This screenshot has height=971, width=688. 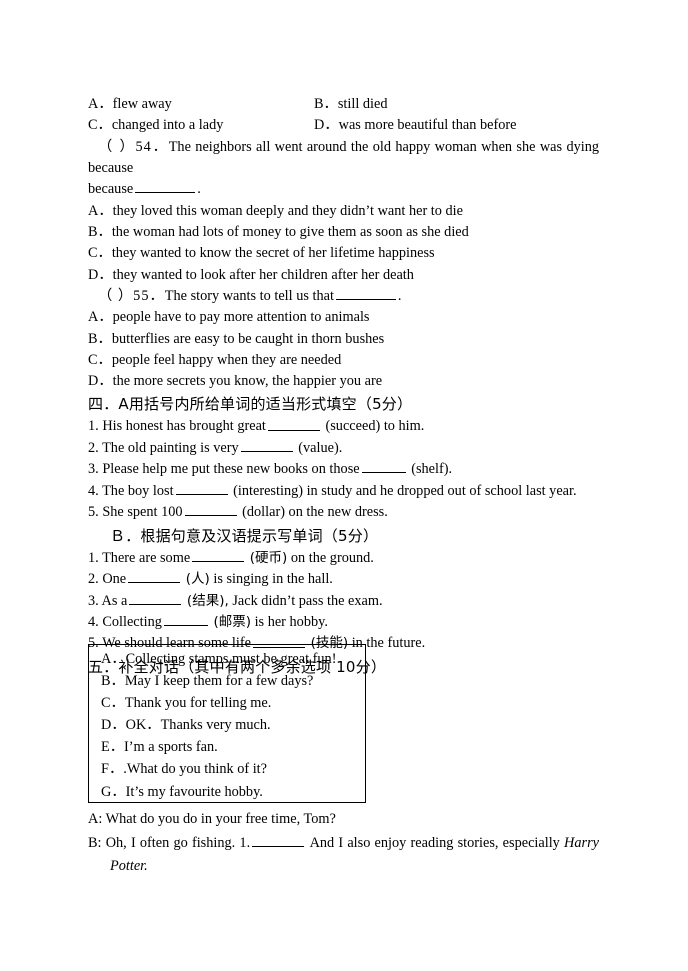 What do you see at coordinates (129, 866) in the screenshot?
I see `dialogue-book-title-part2: Potter.` at bounding box center [129, 866].